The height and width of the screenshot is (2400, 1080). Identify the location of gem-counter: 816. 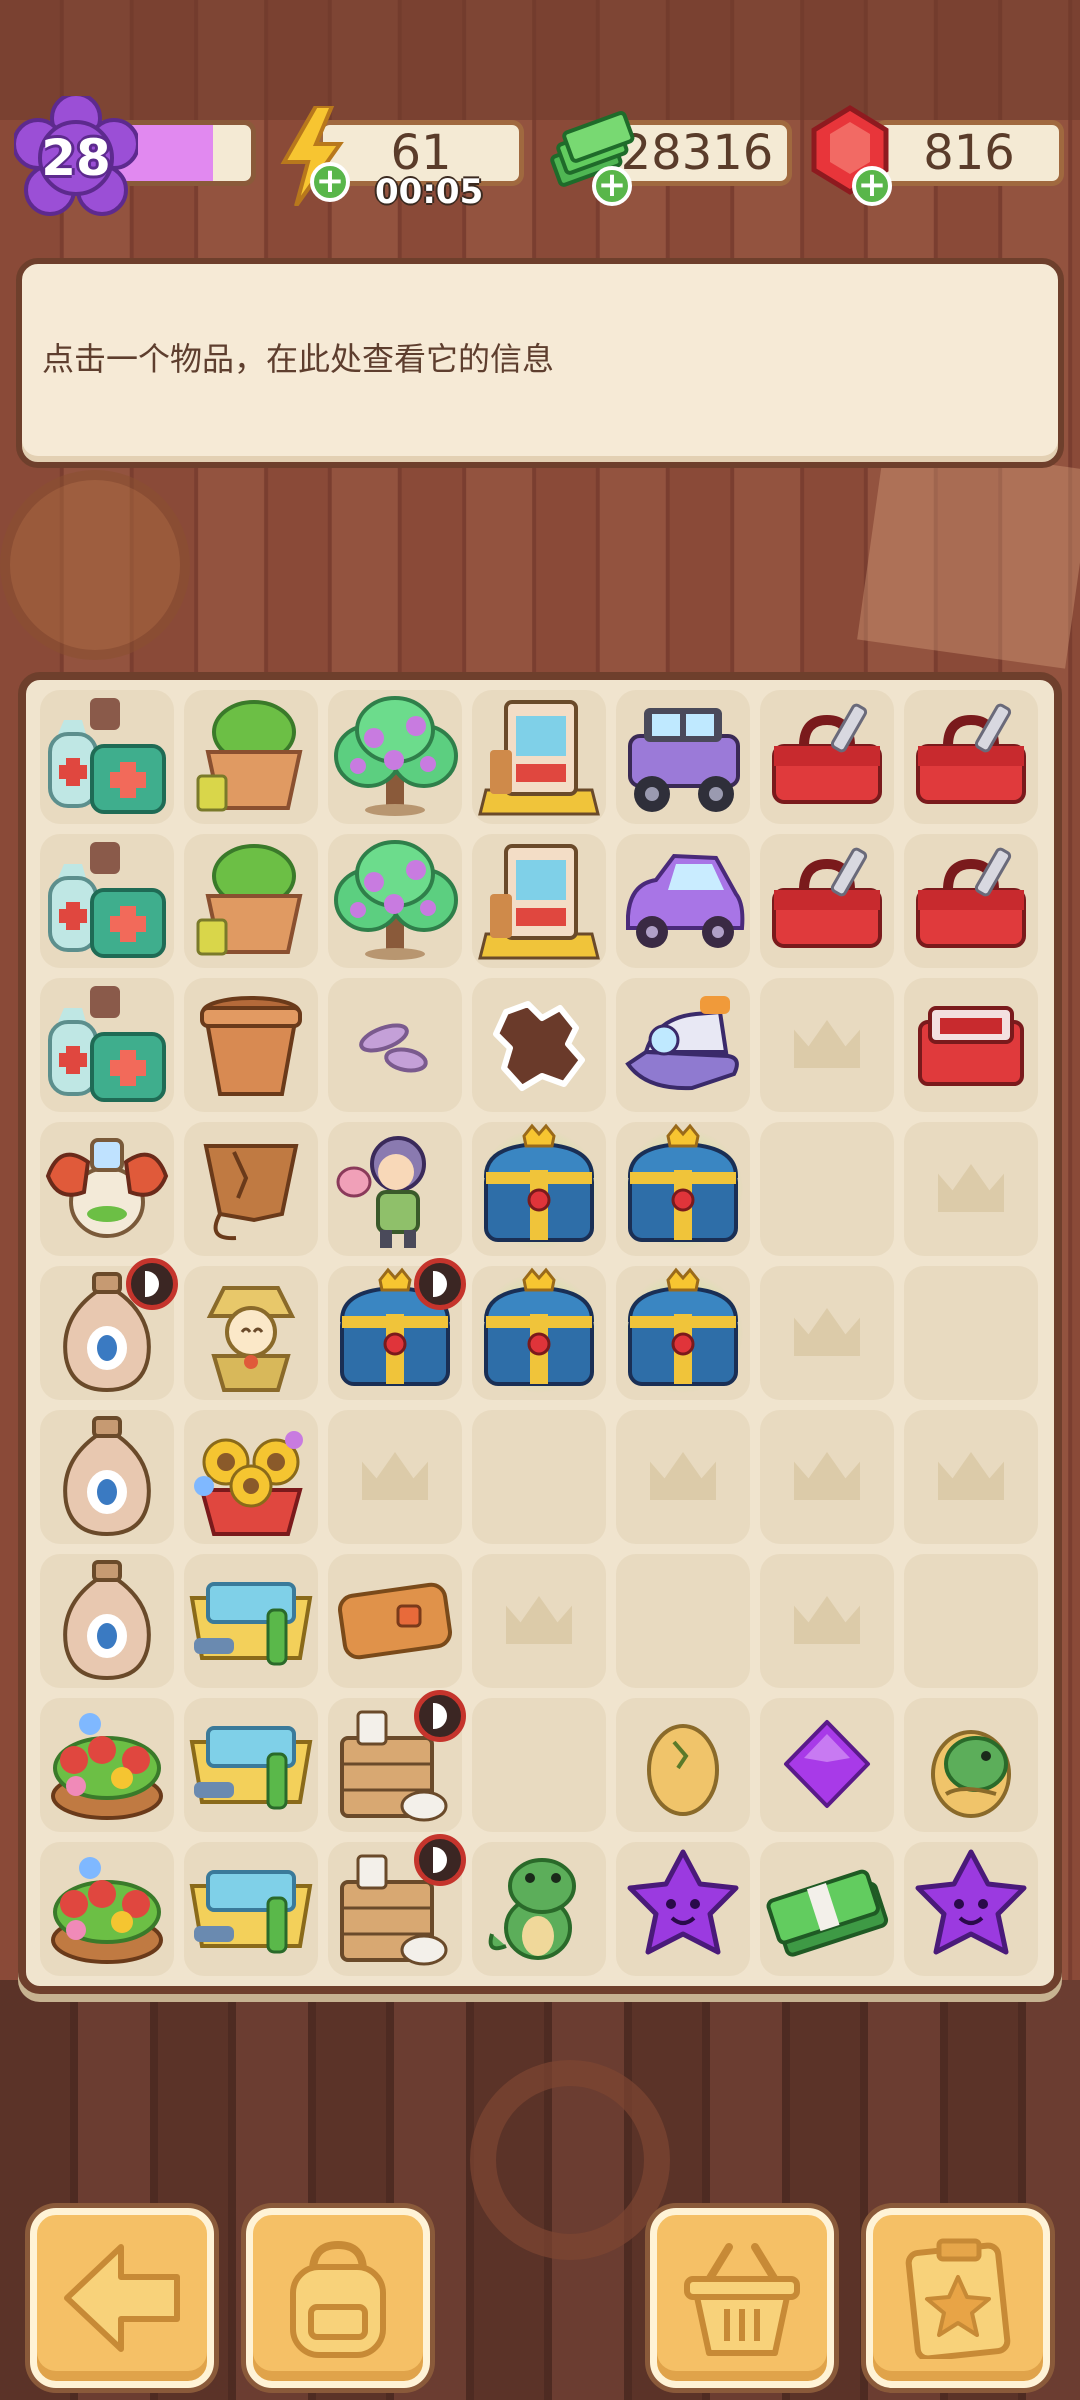
(969, 153).